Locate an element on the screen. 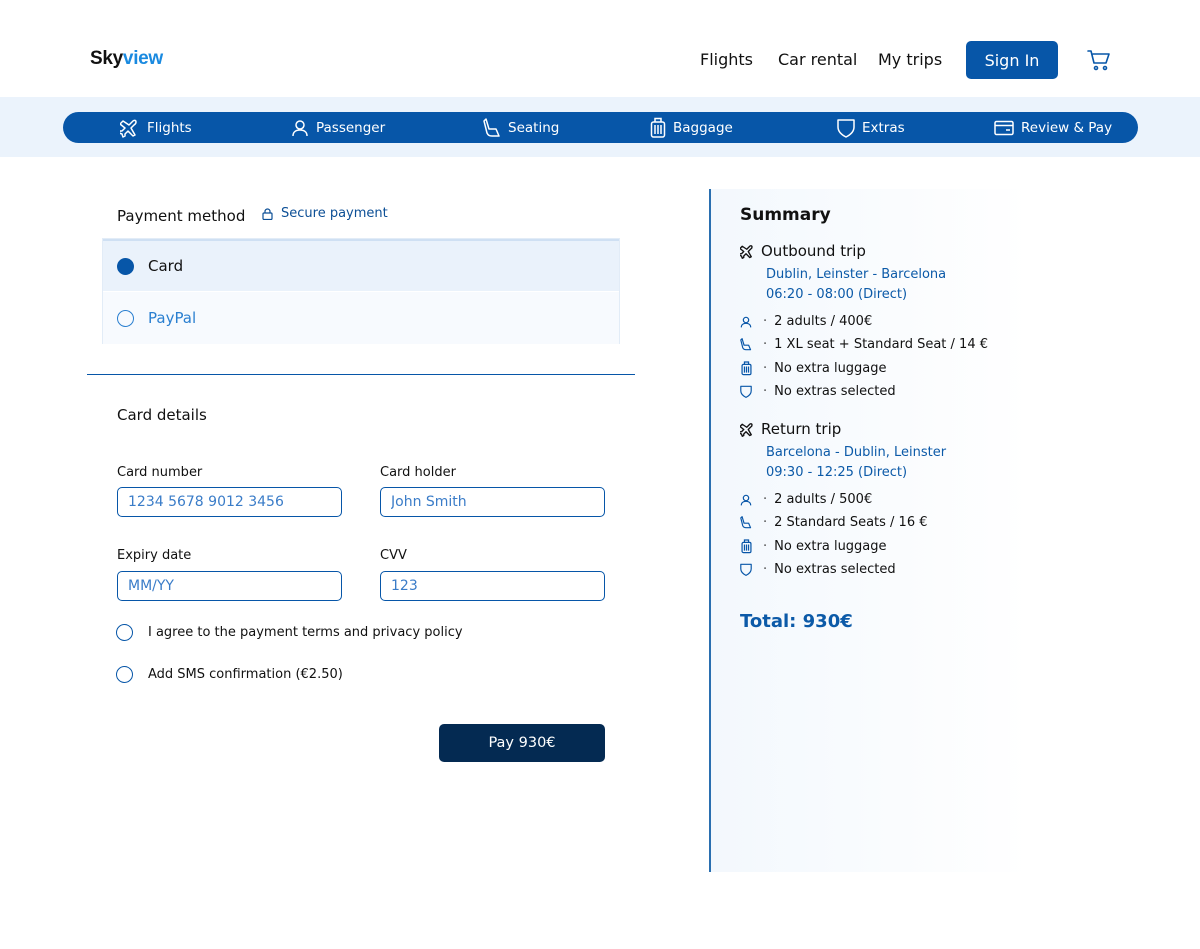  nav-car-rental: Car rental is located at coordinates (817, 59).